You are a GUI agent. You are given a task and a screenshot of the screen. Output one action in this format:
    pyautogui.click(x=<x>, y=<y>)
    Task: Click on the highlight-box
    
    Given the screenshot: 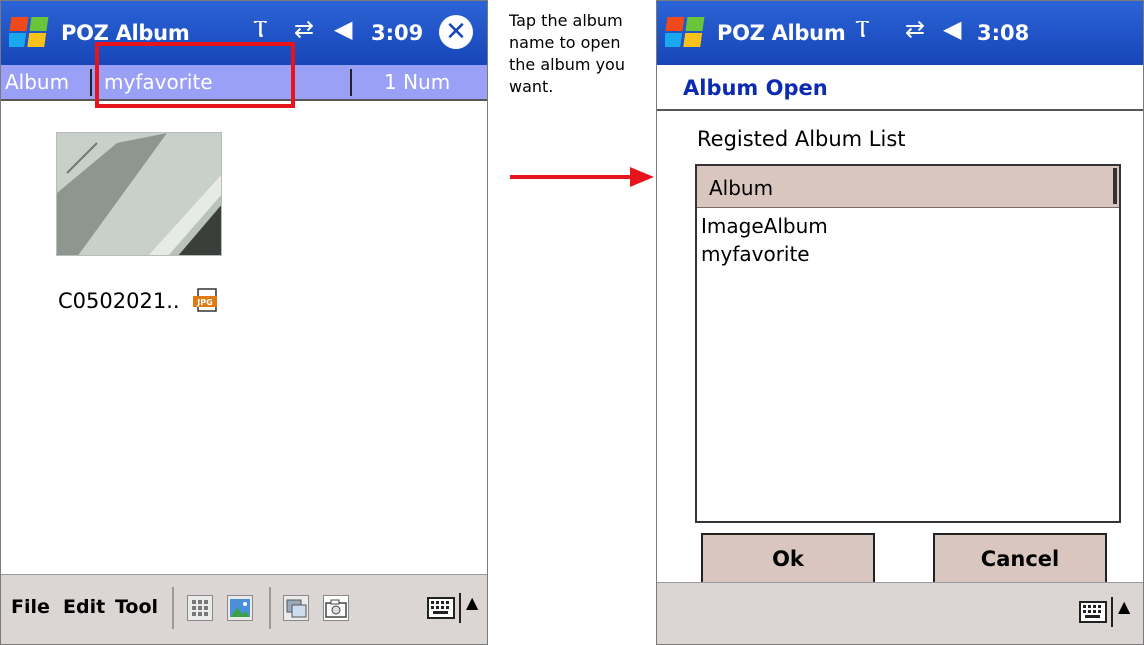 What is the action you would take?
    pyautogui.click(x=195, y=75)
    